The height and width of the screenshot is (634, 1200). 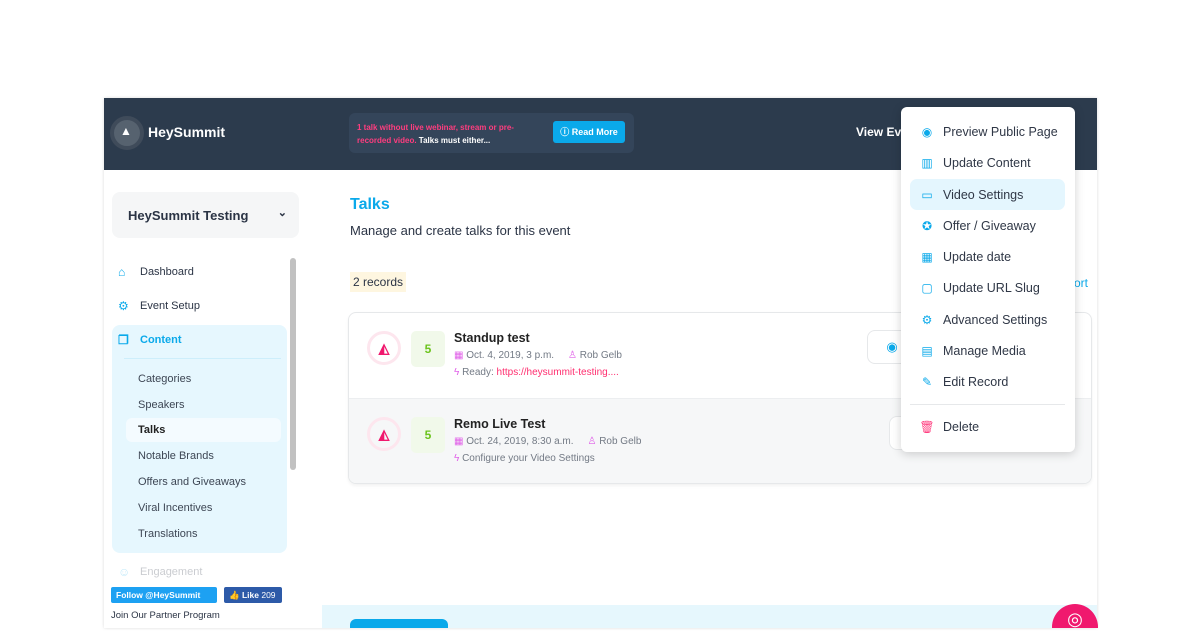 What do you see at coordinates (499, 424) in the screenshot?
I see `talk-title: Remo Live Test` at bounding box center [499, 424].